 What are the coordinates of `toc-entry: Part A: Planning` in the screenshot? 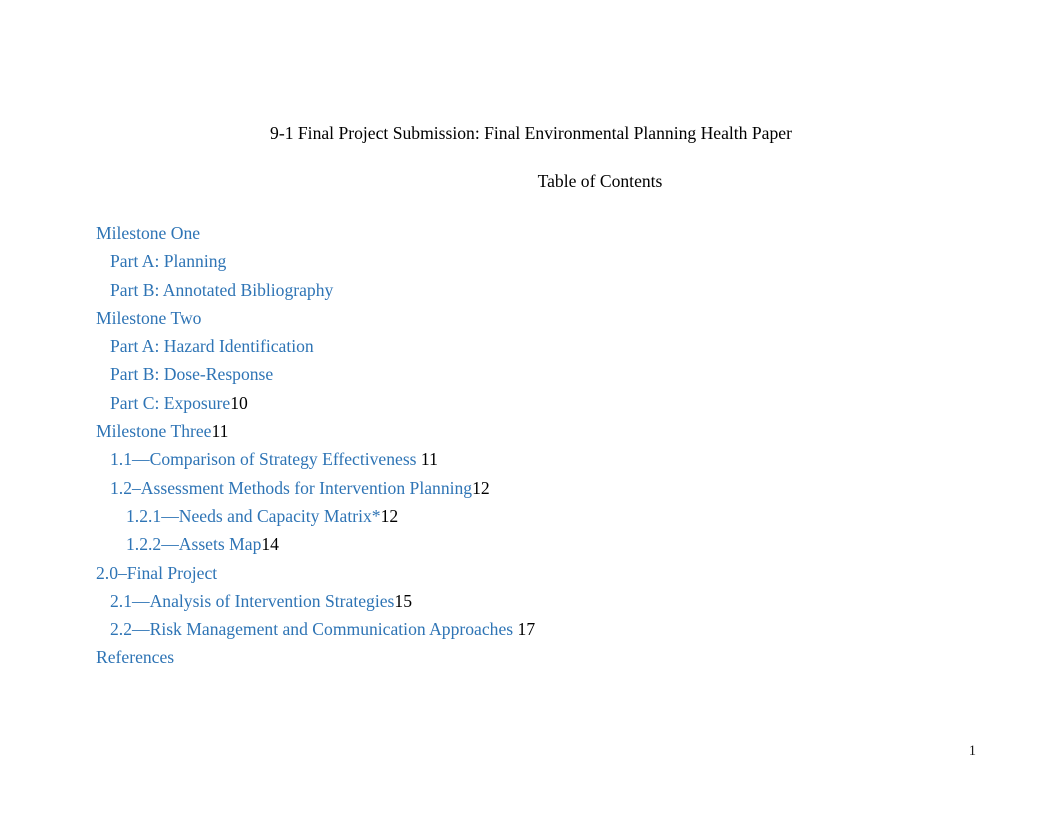 It's located at (536, 261).